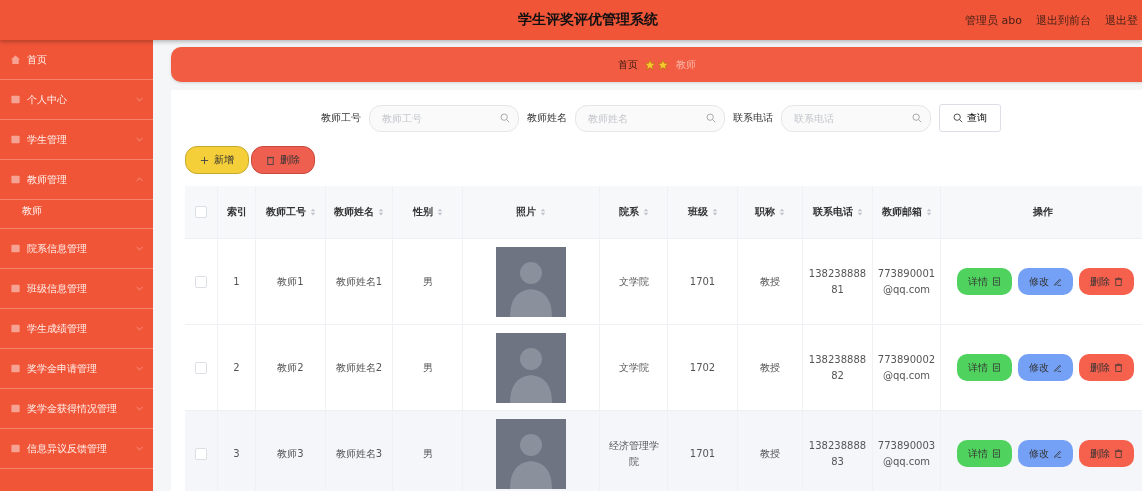 Image resolution: width=1142 pixels, height=491 pixels. What do you see at coordinates (76, 100) in the screenshot?
I see `sidebar-item: 个人中心` at bounding box center [76, 100].